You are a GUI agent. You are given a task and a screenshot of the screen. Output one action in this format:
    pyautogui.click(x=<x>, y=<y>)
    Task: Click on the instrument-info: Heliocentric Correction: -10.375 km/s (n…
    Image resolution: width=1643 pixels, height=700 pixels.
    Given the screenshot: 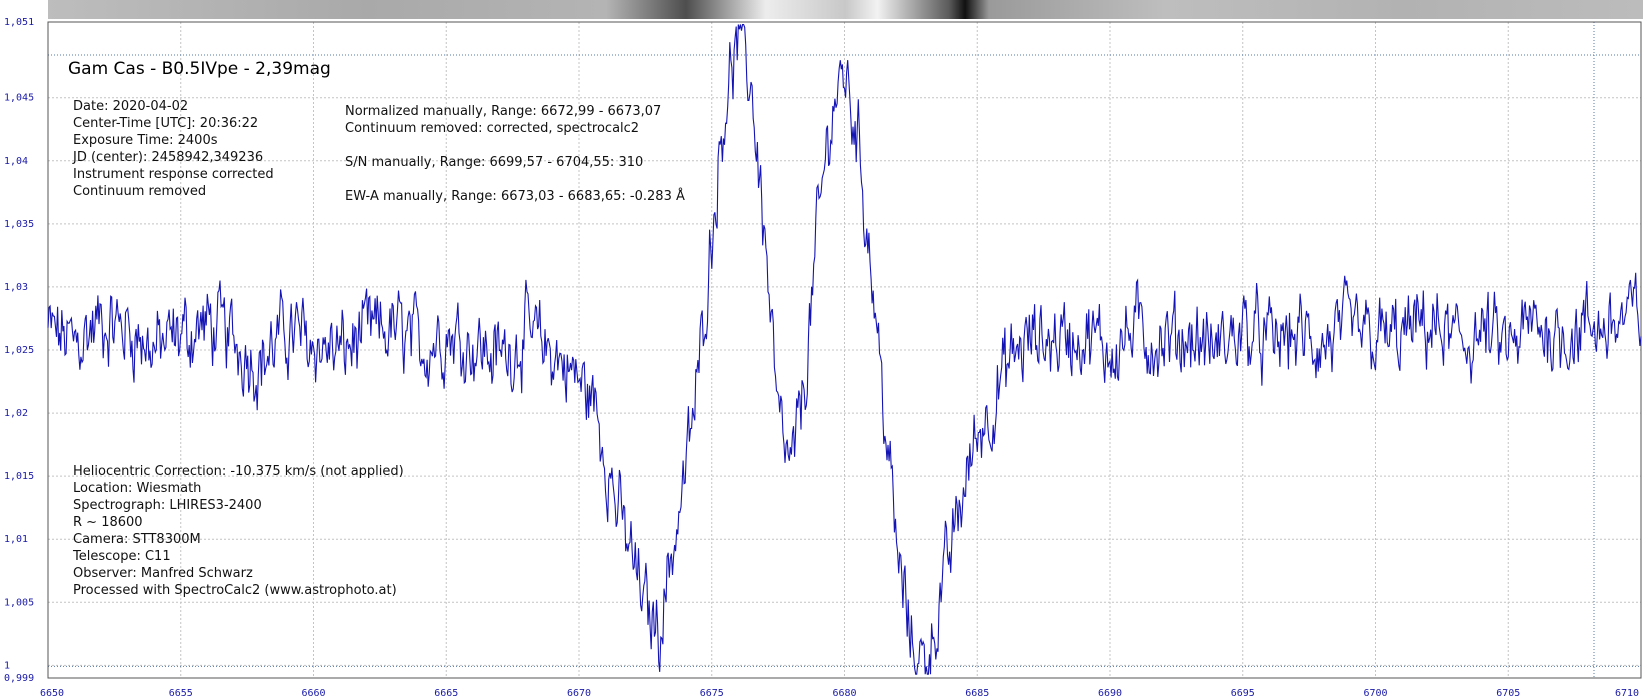 What is the action you would take?
    pyautogui.click(x=238, y=531)
    